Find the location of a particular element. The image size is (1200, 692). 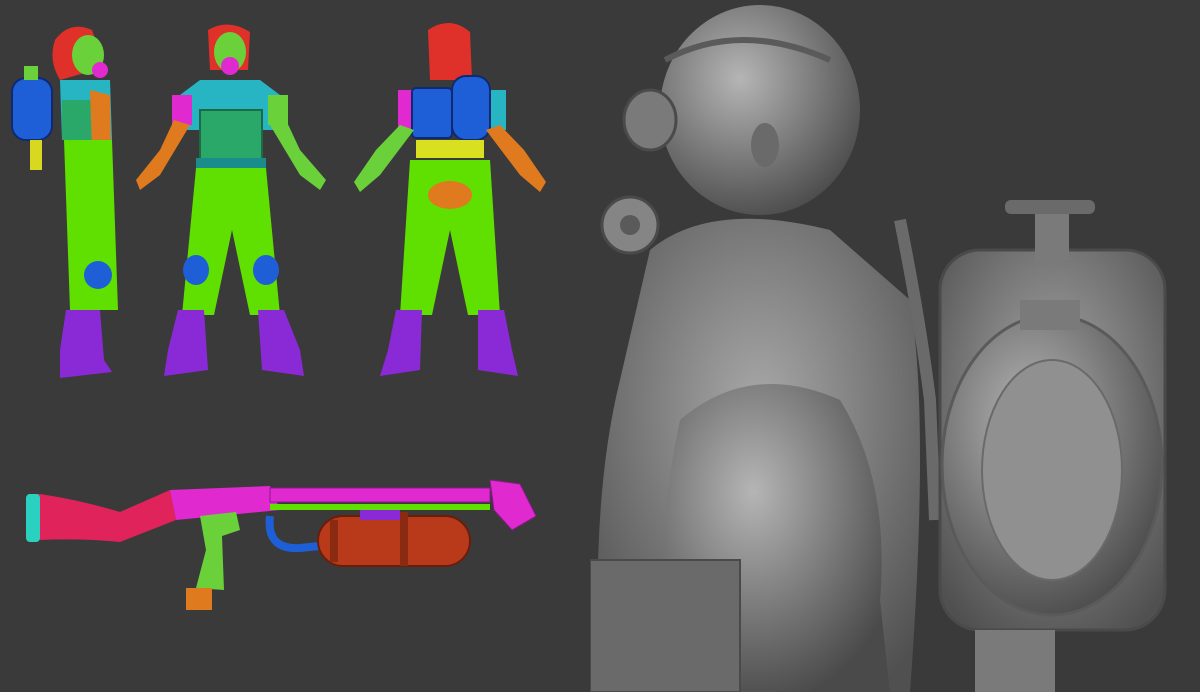

flamethrower-polypaint is located at coordinates (300, 540).